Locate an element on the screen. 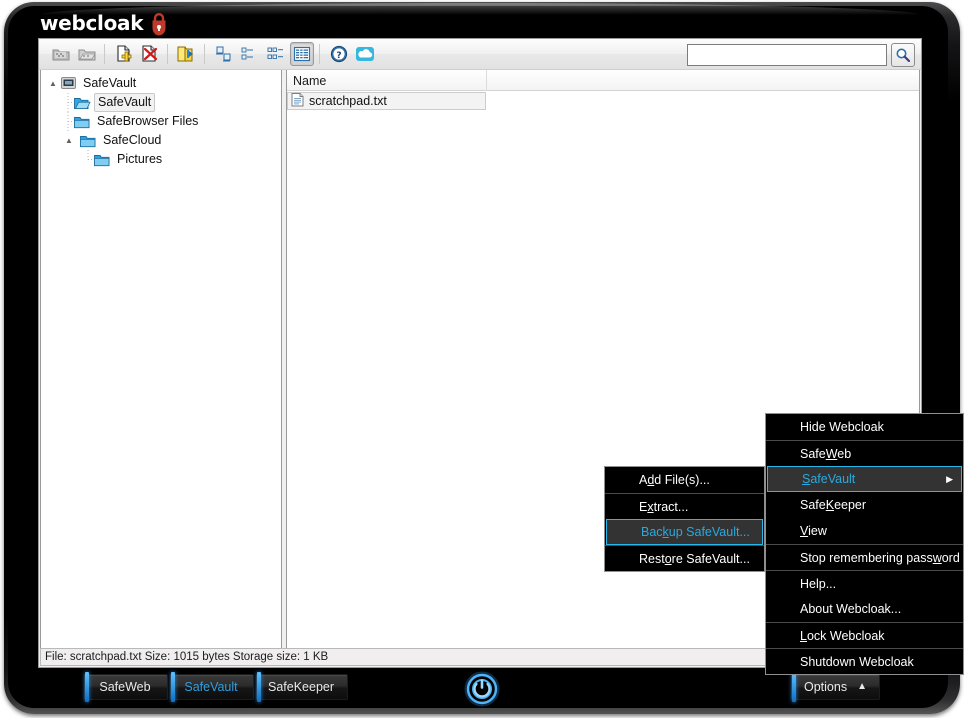 The image size is (964, 718). tree-label: Pictures is located at coordinates (140, 159).